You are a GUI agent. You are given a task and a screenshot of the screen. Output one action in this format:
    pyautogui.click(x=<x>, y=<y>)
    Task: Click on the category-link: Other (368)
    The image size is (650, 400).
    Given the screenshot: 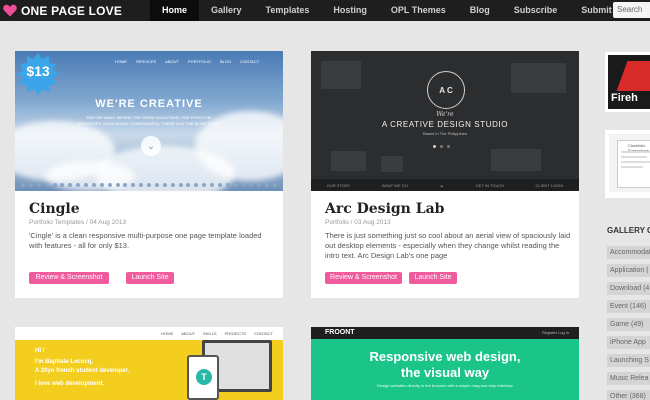 What is the action you would take?
    pyautogui.click(x=628, y=395)
    